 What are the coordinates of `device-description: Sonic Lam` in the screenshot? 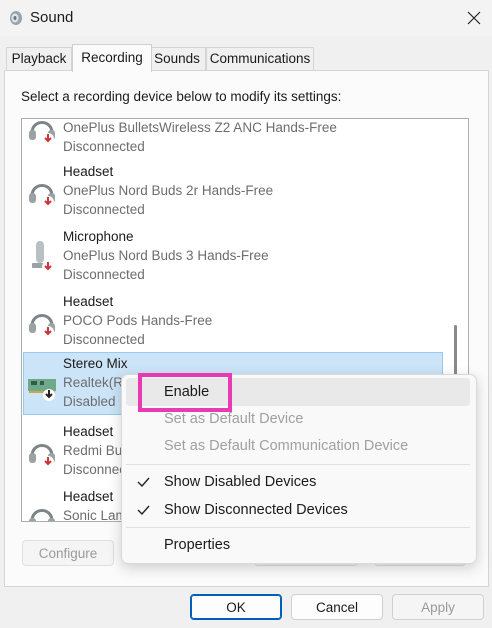 It's located at (95, 515).